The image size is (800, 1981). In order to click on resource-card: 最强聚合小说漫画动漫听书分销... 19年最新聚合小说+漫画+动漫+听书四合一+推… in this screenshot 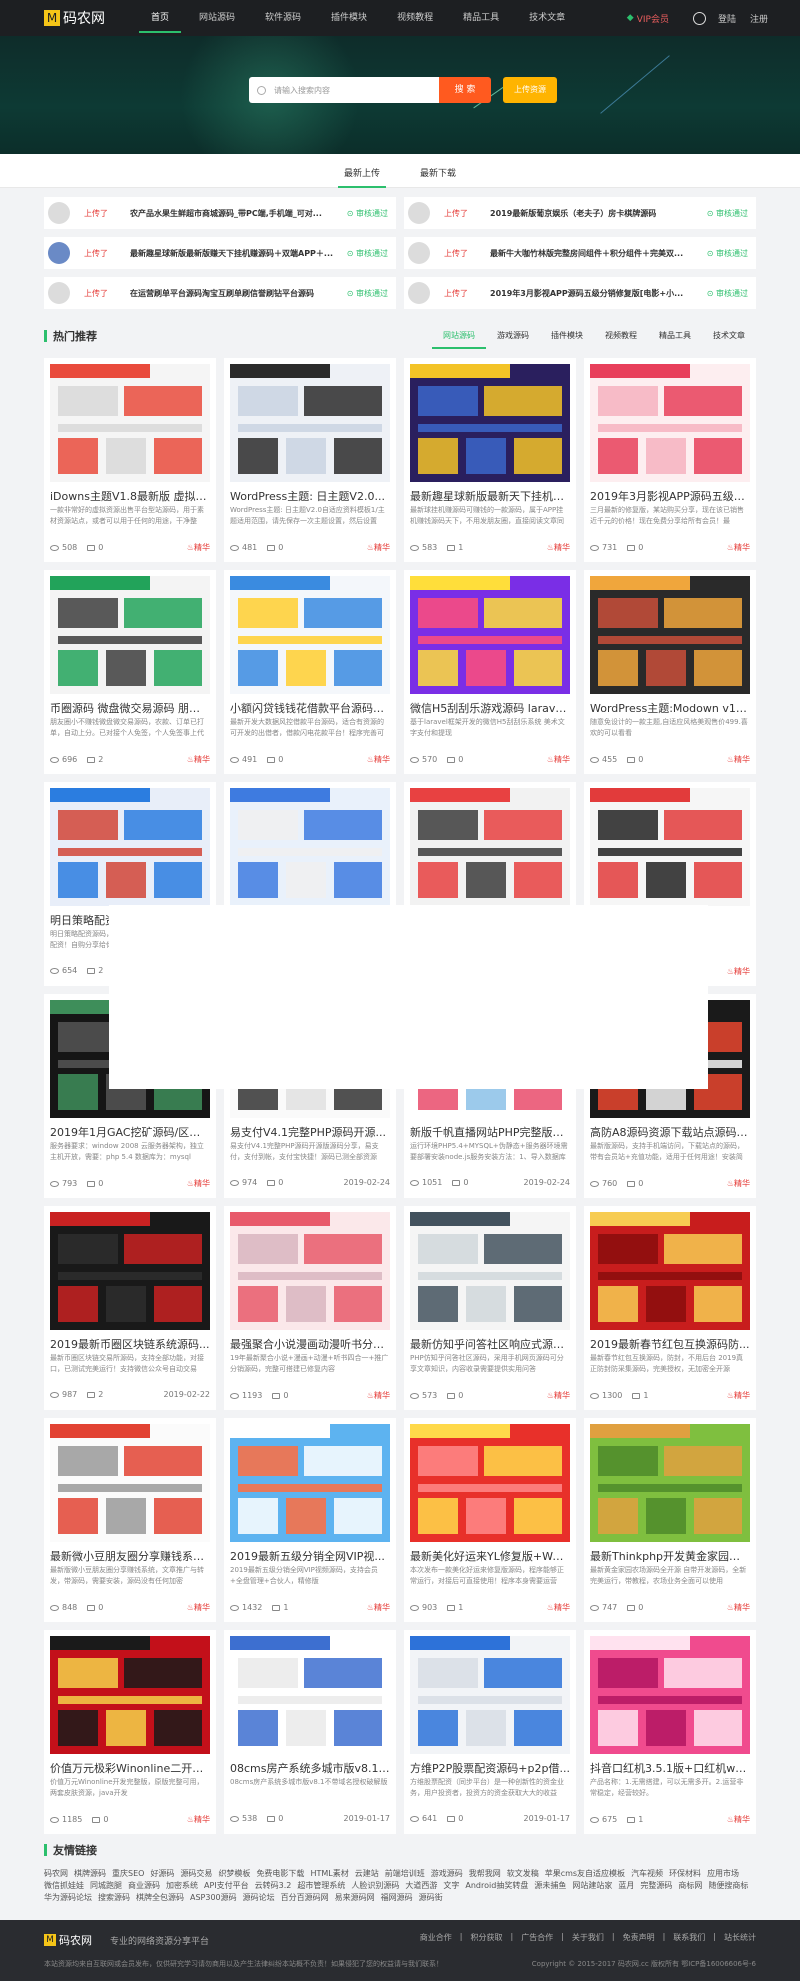, I will do `click(310, 1308)`.